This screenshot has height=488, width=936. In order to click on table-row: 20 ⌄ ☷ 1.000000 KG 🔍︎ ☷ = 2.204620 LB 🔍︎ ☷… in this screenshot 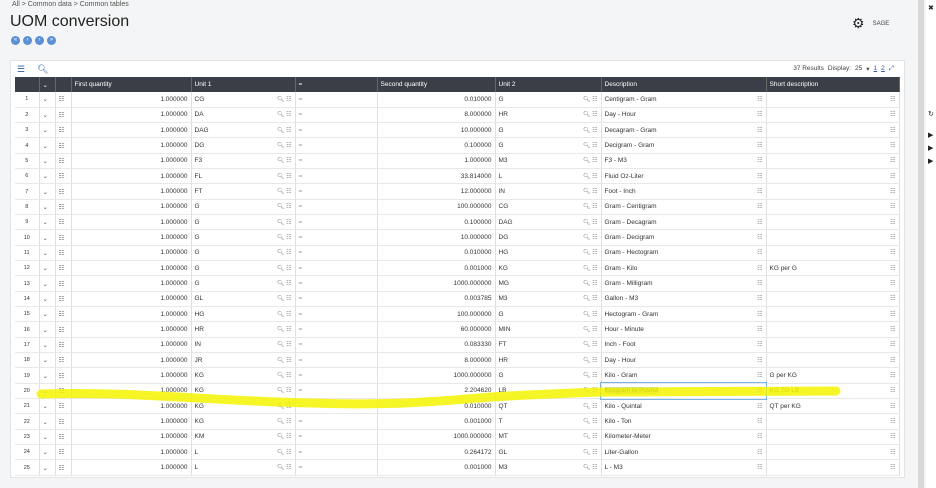, I will do `click(457, 391)`.